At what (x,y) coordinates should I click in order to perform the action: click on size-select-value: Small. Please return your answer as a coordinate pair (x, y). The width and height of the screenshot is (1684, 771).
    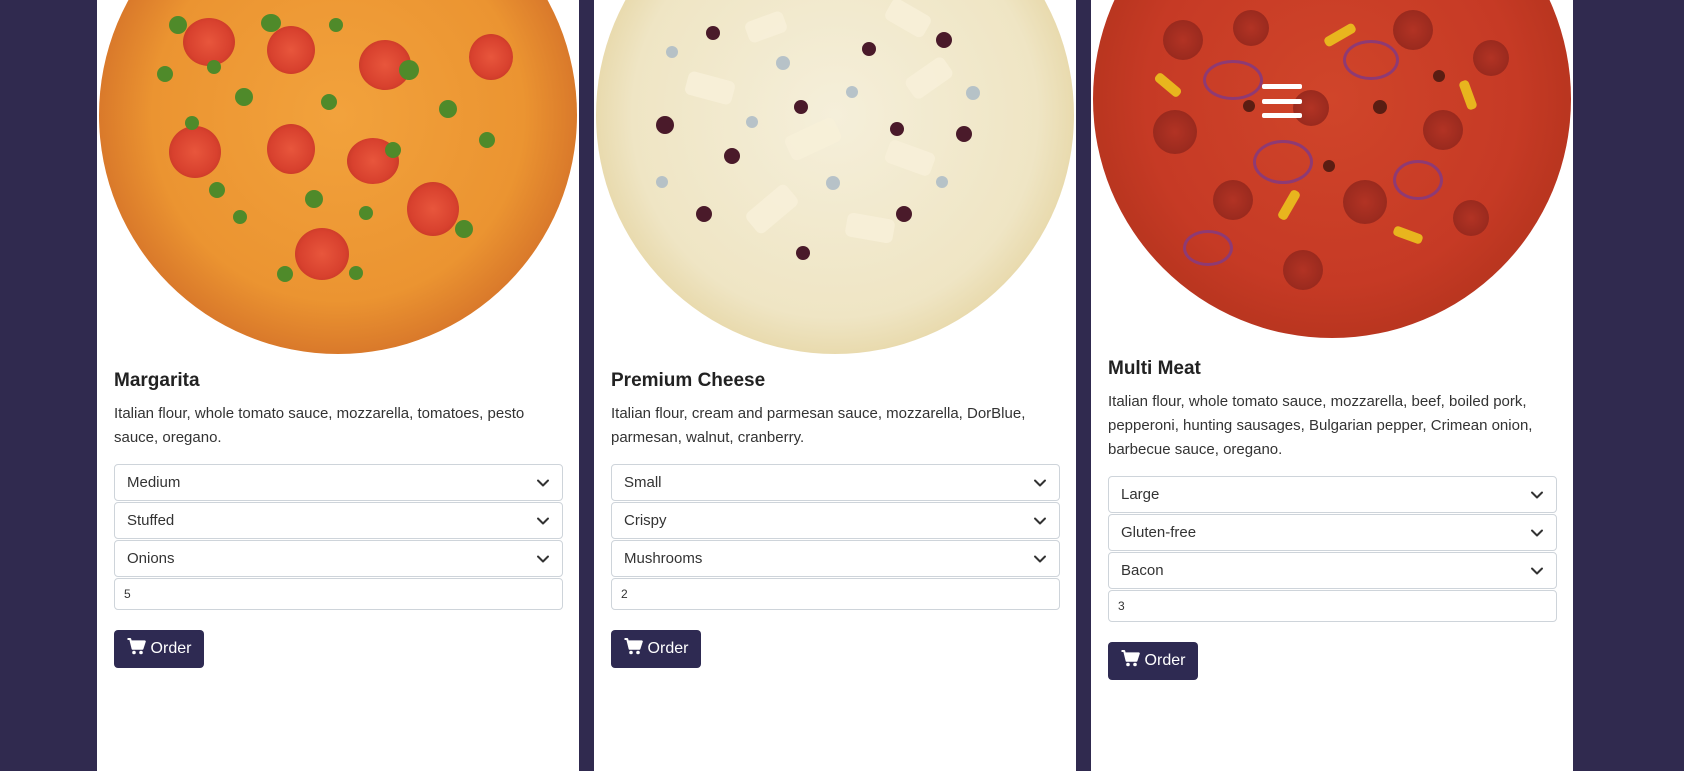
    Looking at the image, I should click on (643, 482).